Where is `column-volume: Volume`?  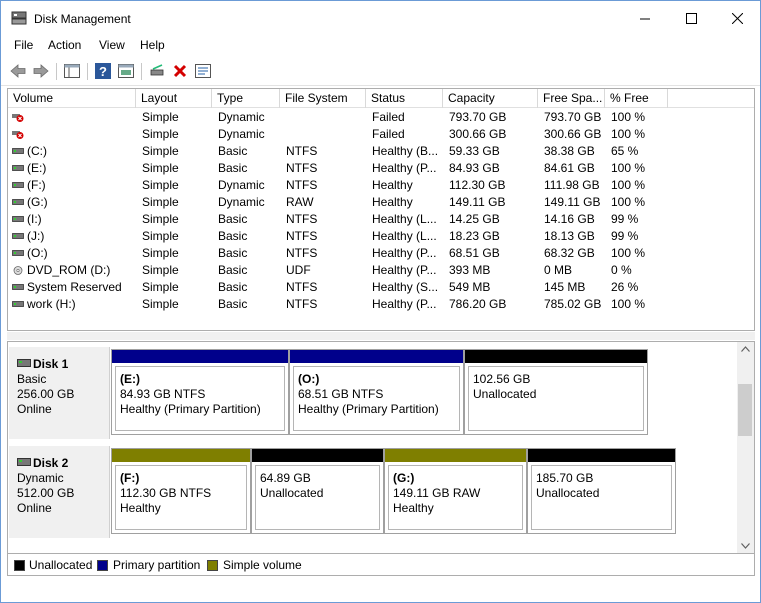 column-volume: Volume is located at coordinates (72, 98).